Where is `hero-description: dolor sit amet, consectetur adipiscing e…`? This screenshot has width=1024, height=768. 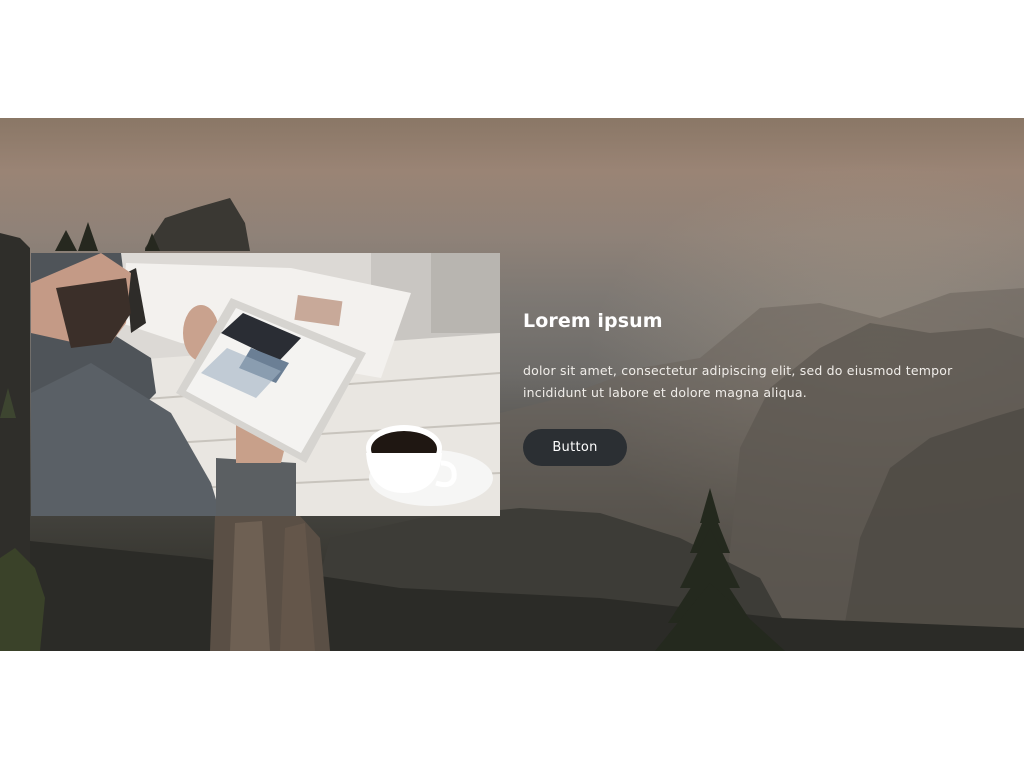
hero-description: dolor sit amet, consectetur adipiscing e… is located at coordinates (738, 381).